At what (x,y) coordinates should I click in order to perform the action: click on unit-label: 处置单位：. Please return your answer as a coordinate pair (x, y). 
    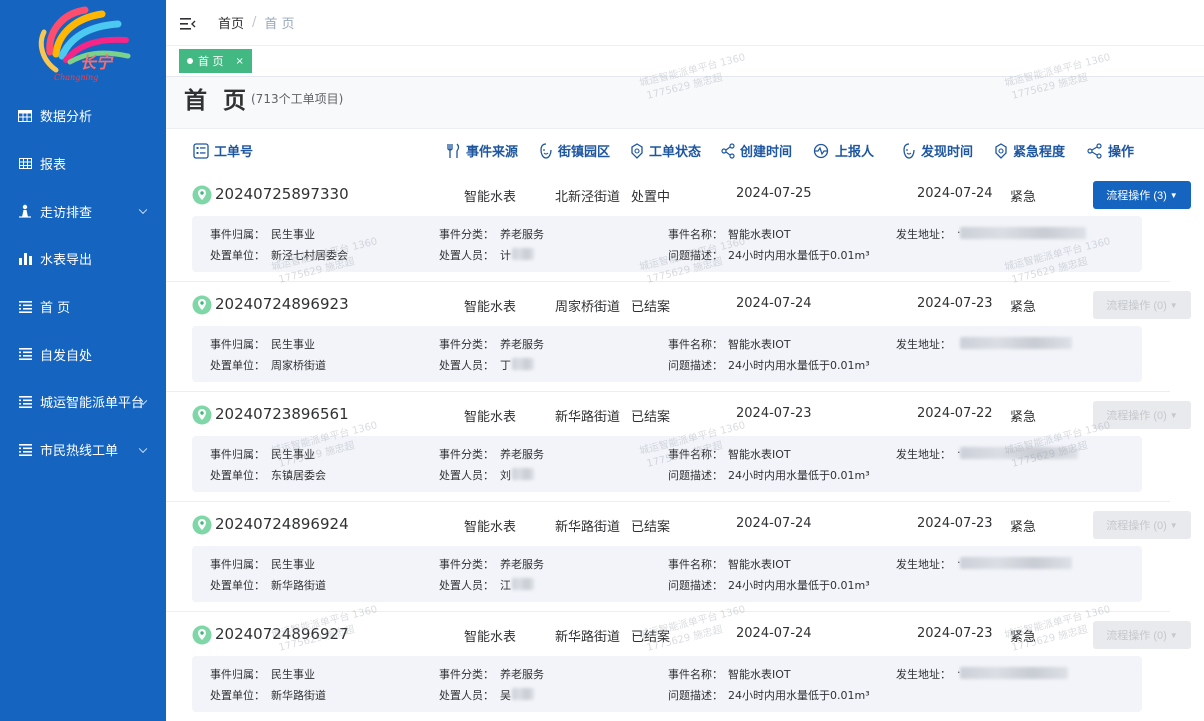
    Looking at the image, I should click on (237, 475).